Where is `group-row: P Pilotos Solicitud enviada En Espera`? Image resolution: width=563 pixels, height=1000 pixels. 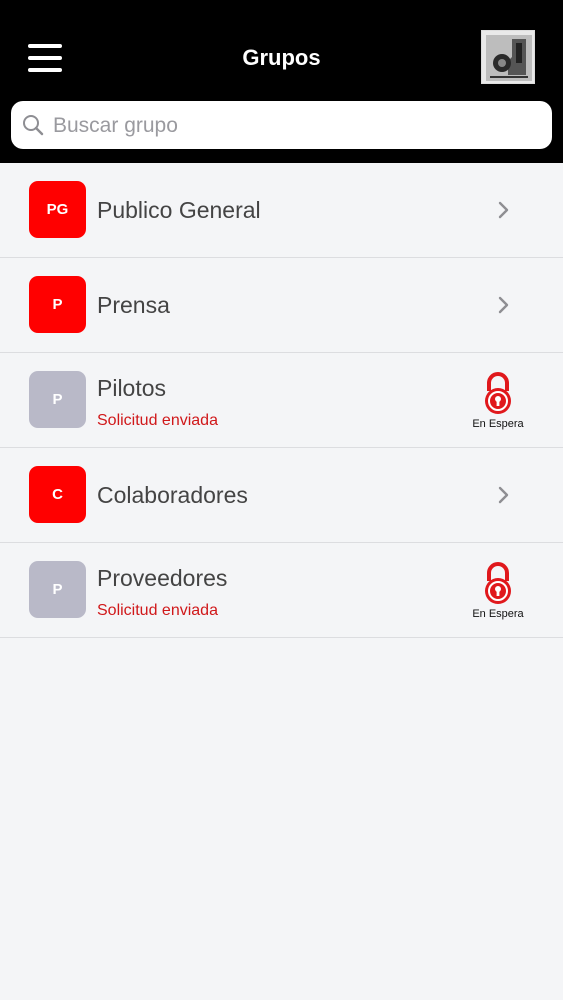 group-row: P Pilotos Solicitud enviada En Espera is located at coordinates (281, 400).